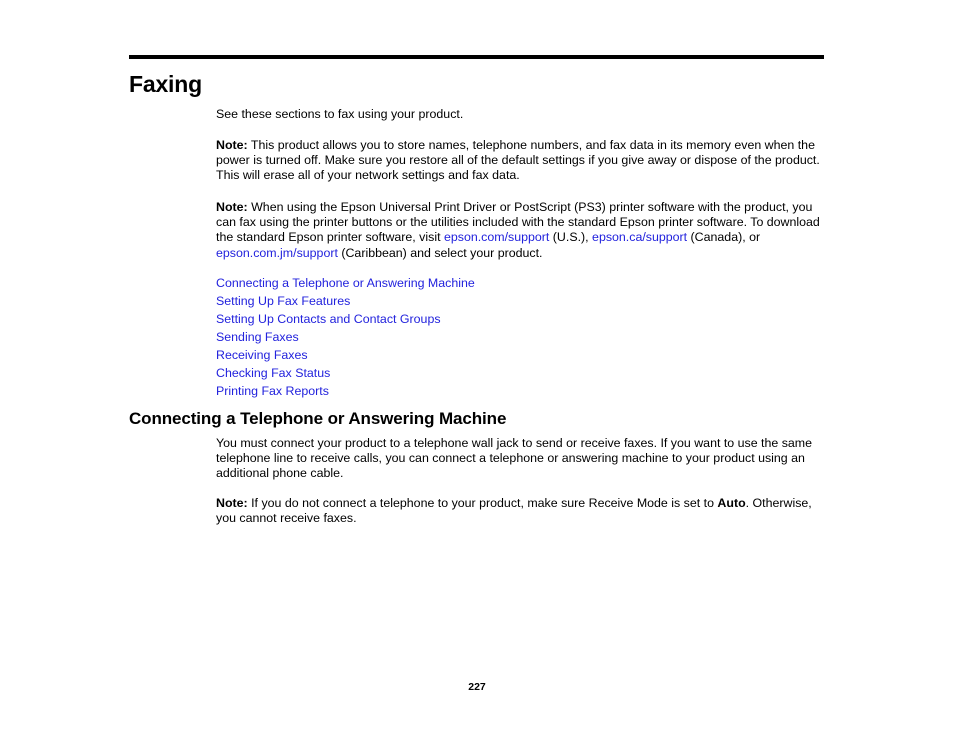 This screenshot has width=954, height=738. Describe the element at coordinates (571, 237) in the screenshot. I see `note-software-text-2: (U.S.),` at that location.